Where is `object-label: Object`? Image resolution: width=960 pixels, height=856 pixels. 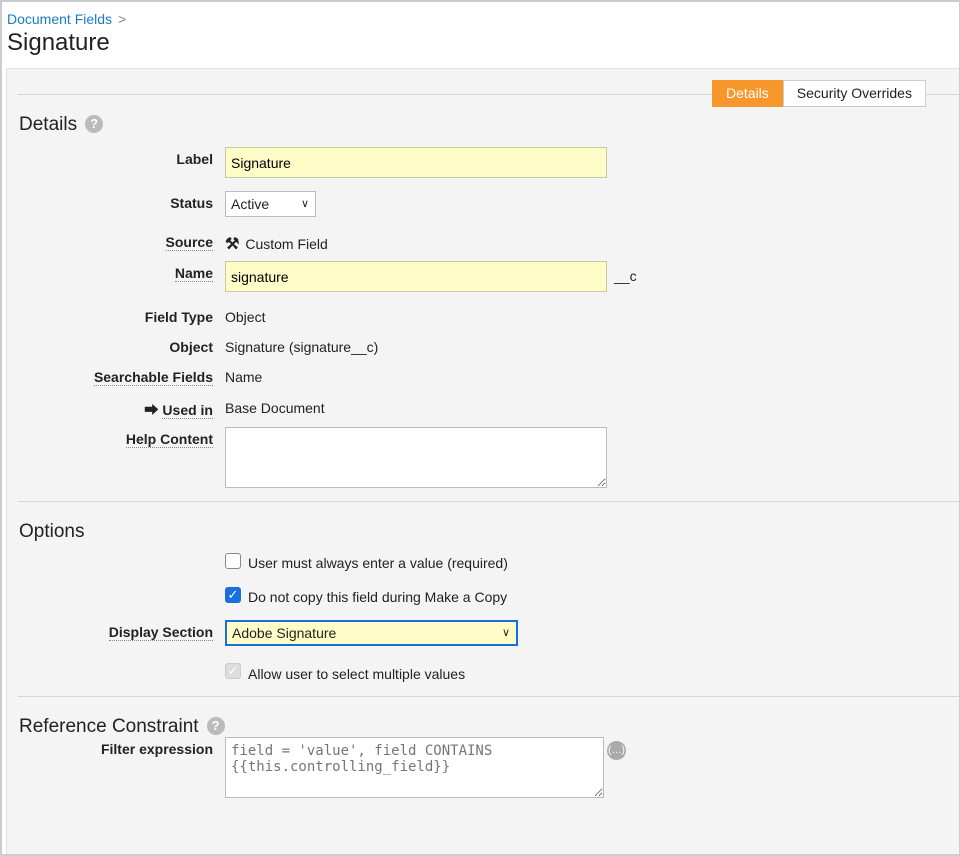 object-label: Object is located at coordinates (191, 347).